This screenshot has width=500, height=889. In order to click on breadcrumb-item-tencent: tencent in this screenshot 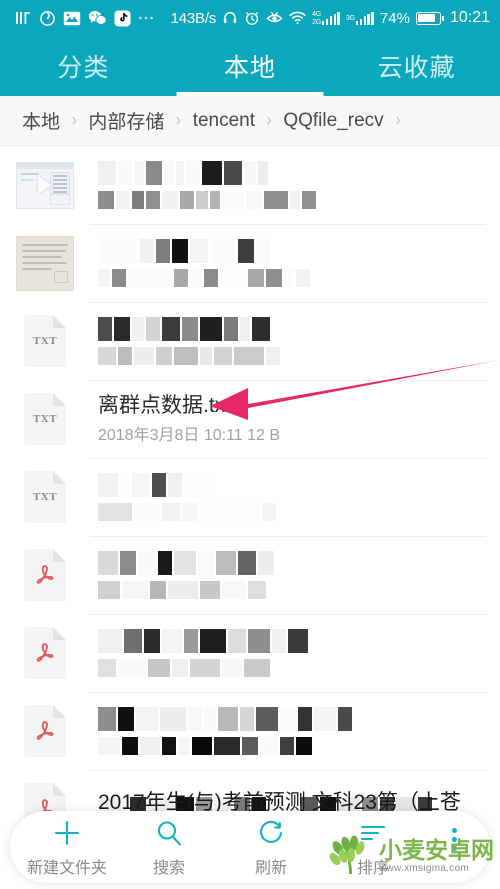, I will do `click(224, 121)`.